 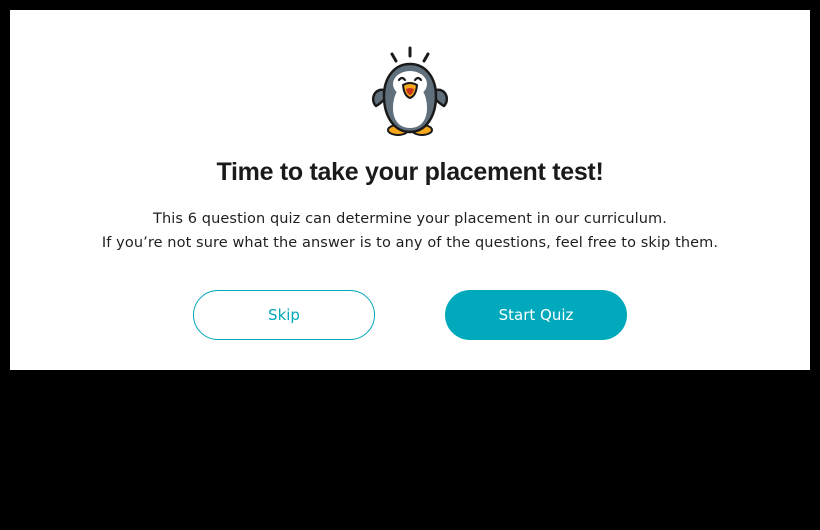 I want to click on start-quiz-button: Start Quiz, so click(x=536, y=315).